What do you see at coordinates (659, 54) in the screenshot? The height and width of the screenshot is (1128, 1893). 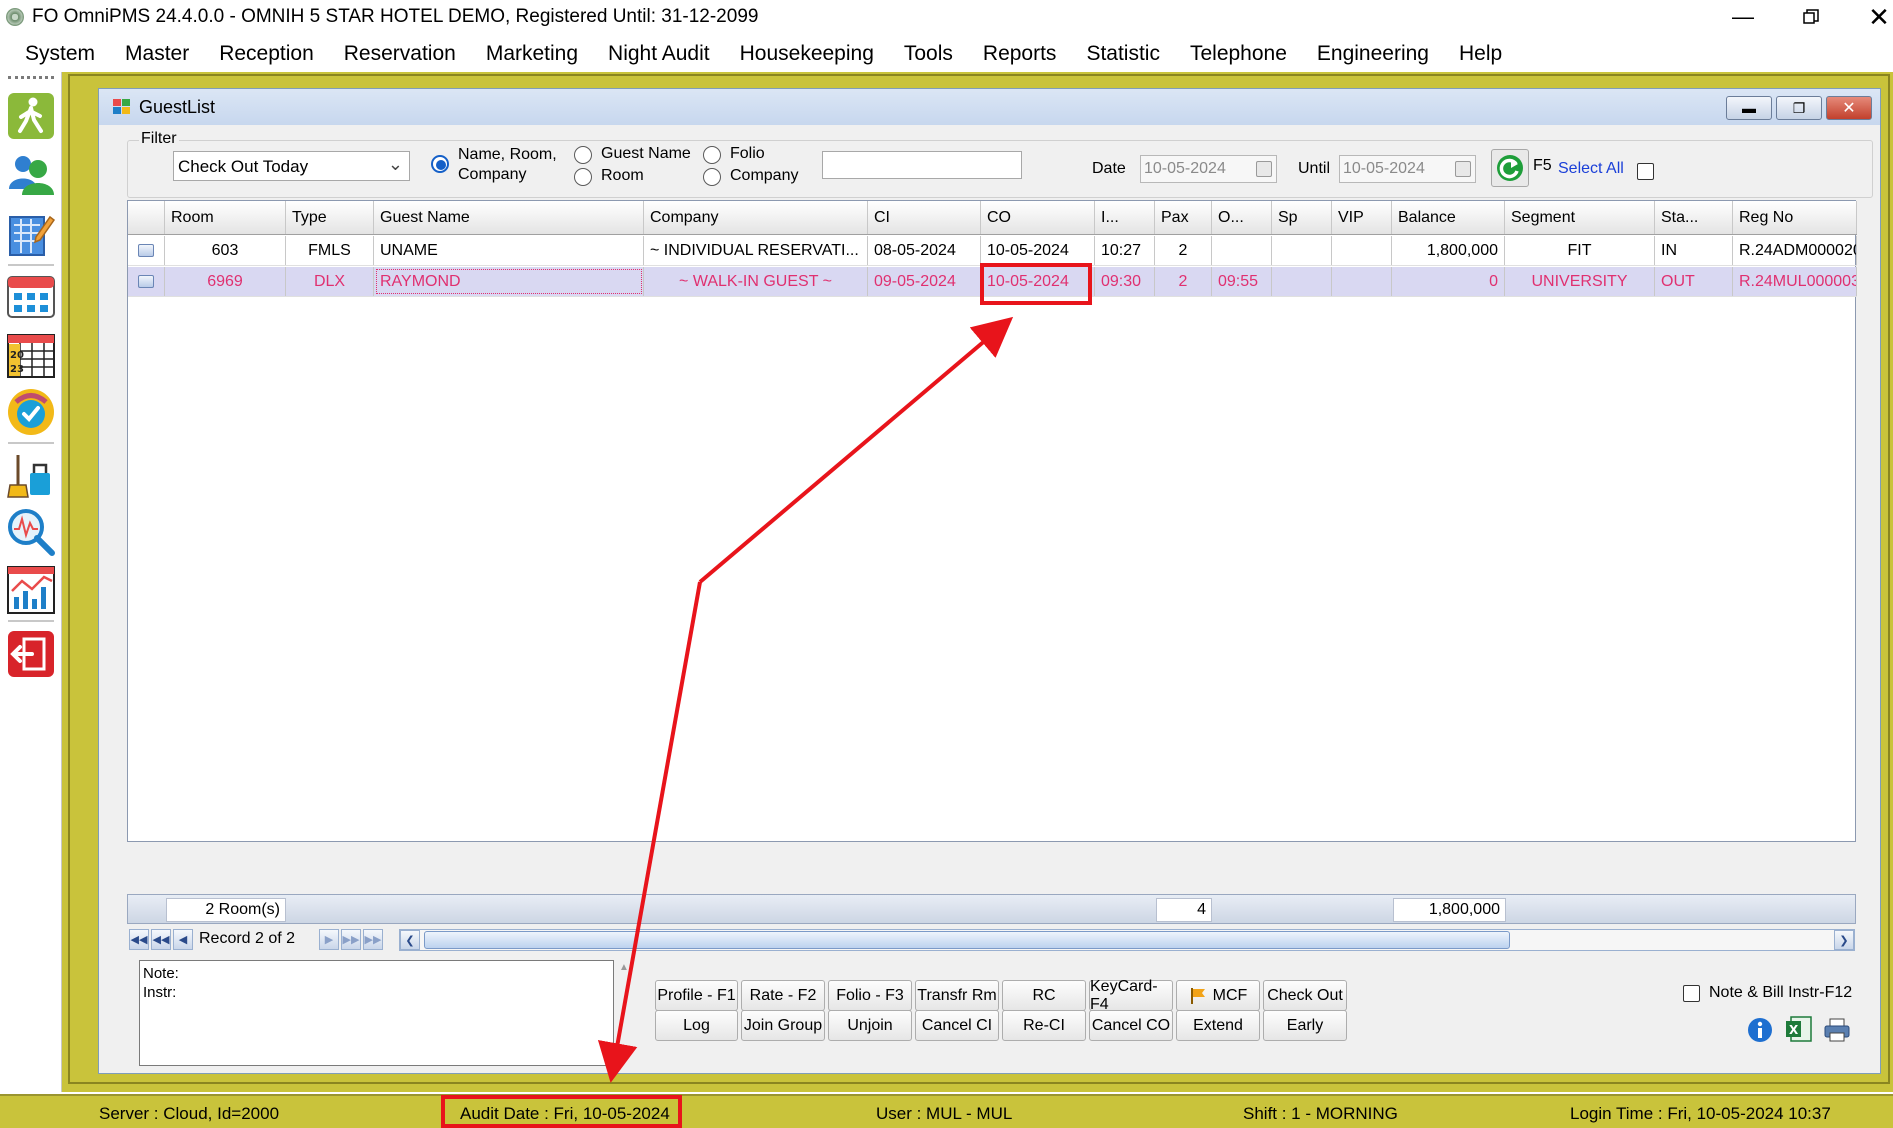 I see `menu-night-audit: Night Audit` at bounding box center [659, 54].